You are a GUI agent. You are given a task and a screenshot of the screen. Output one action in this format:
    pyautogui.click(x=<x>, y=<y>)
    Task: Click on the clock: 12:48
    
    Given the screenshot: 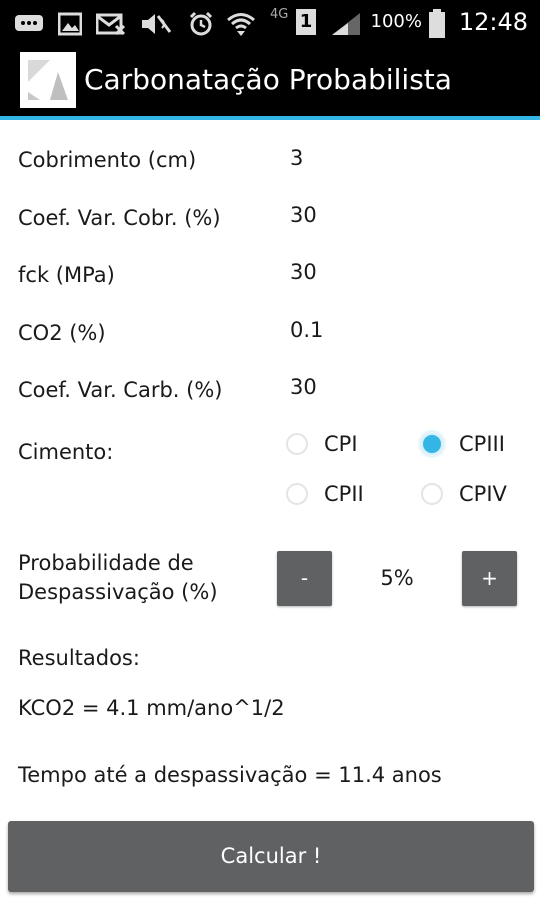 What is the action you would take?
    pyautogui.click(x=493, y=22)
    